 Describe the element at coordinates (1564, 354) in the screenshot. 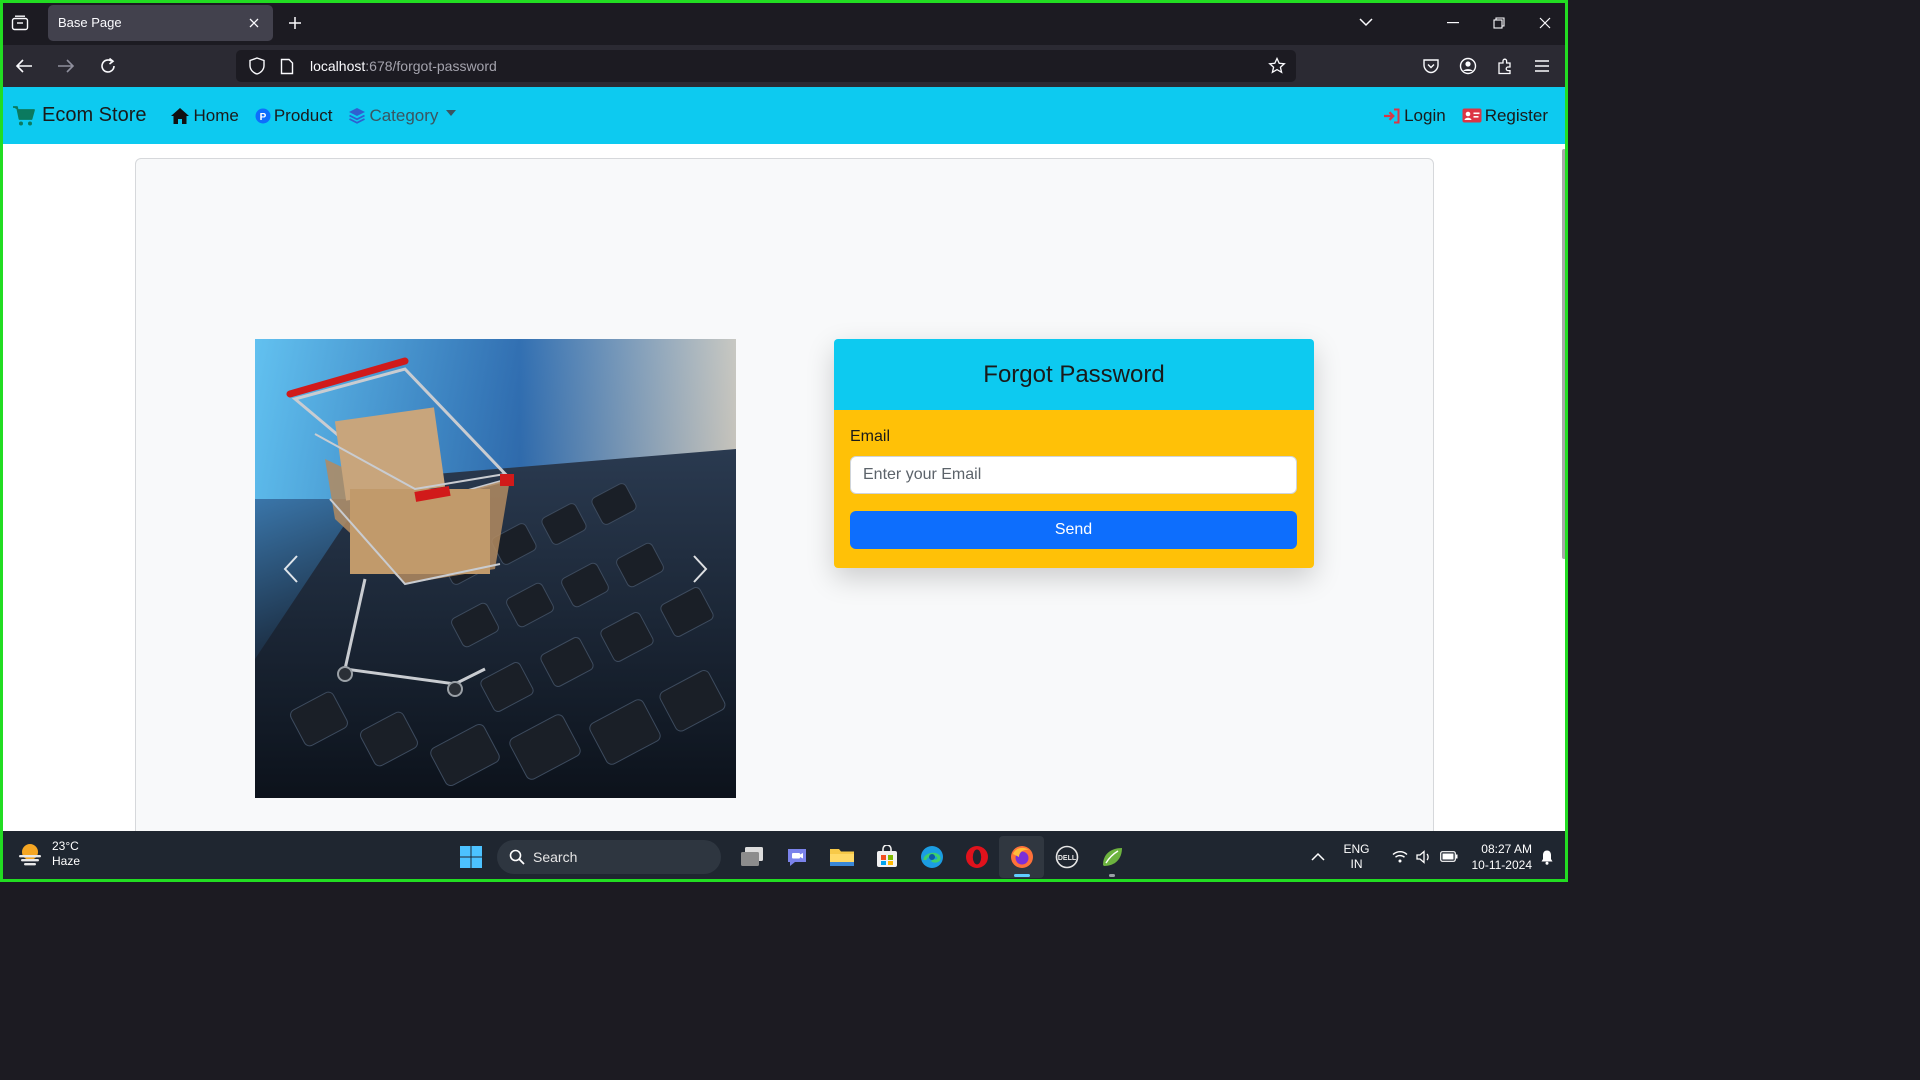

I see `page-scrollbar` at that location.